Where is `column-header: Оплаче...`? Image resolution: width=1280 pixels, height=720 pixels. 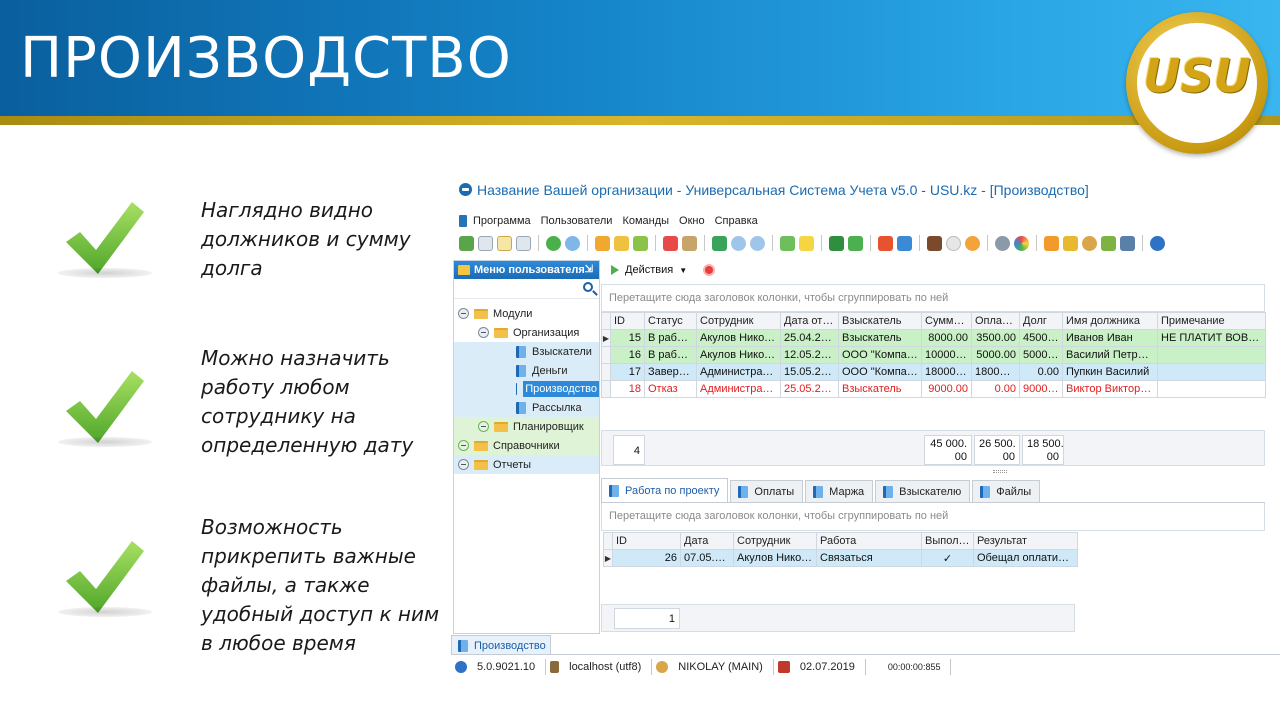 column-header: Оплаче... is located at coordinates (995, 321).